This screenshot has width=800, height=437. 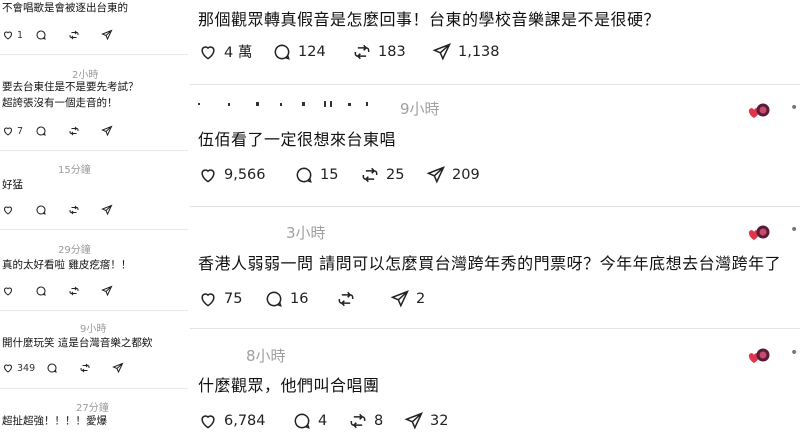 What do you see at coordinates (421, 299) in the screenshot?
I see `share-count: 2` at bounding box center [421, 299].